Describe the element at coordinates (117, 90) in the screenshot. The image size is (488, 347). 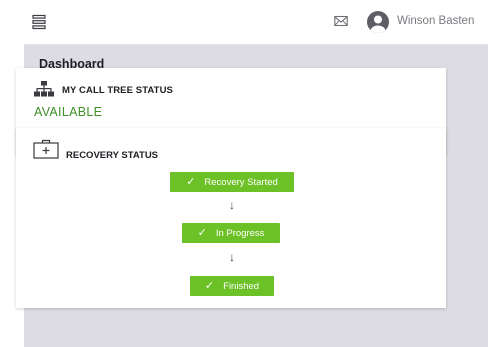
I see `call-tree-card-title: MY CALL TREE STATUS` at that location.